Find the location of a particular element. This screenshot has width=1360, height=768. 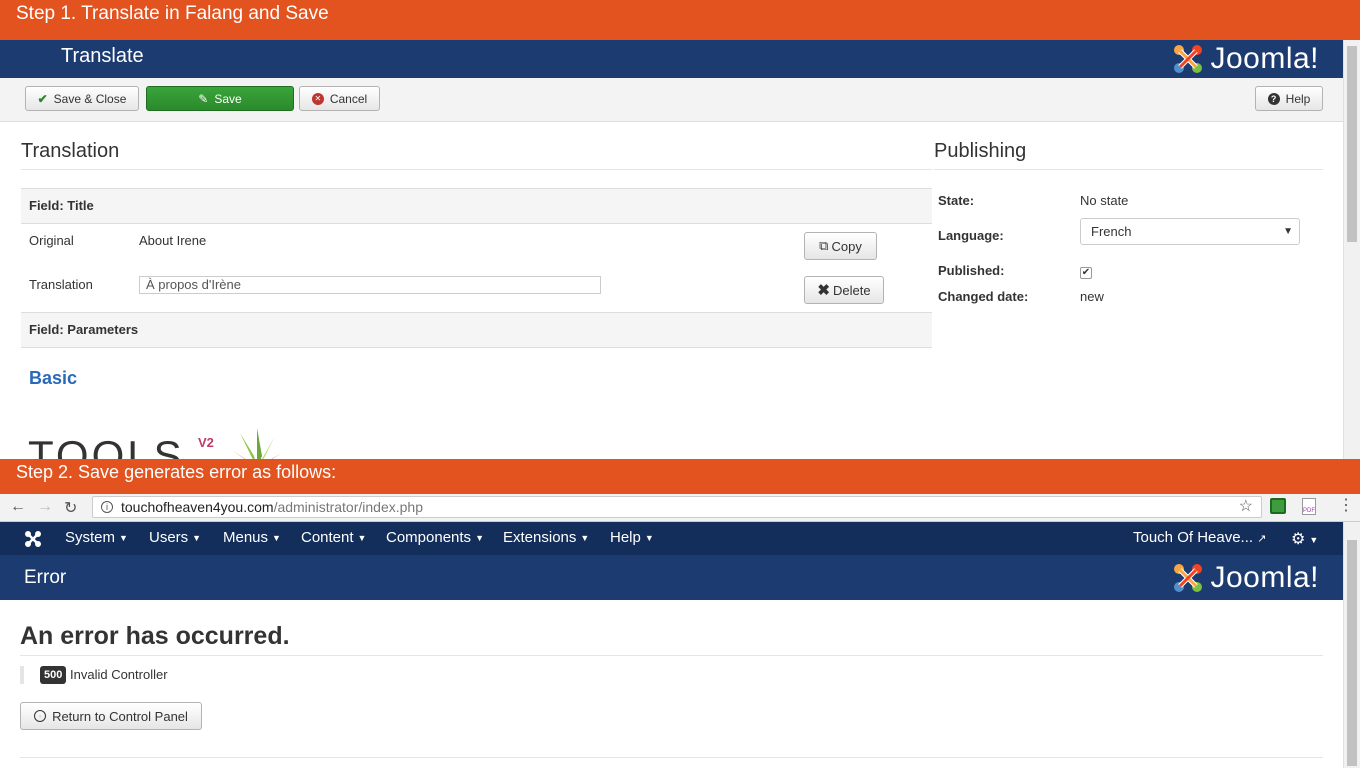

gear-icon: ⚙ is located at coordinates (1298, 539).